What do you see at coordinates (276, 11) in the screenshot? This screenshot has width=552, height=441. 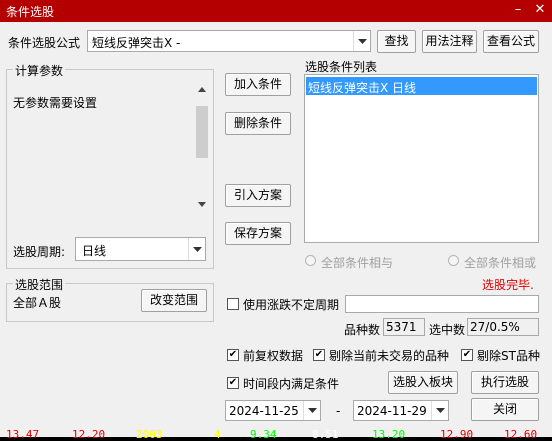 I see `title-bar: 条件选股 – ✕` at bounding box center [276, 11].